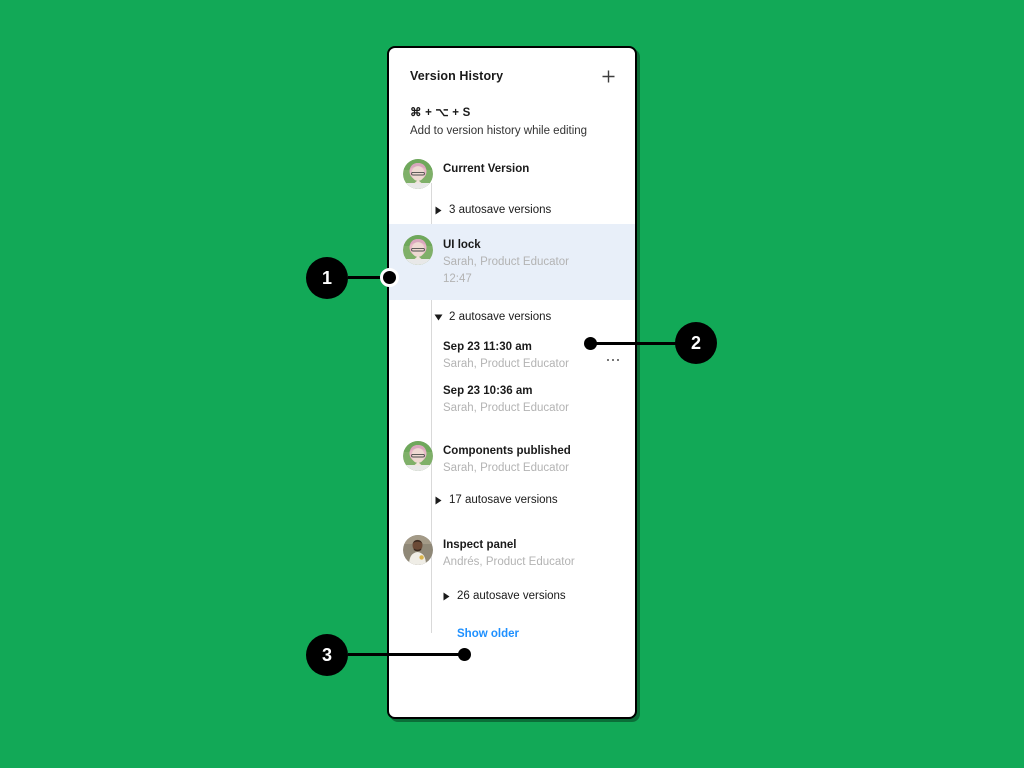 The width and height of the screenshot is (1024, 768). Describe the element at coordinates (533, 552) in the screenshot. I see `version-row-text: Inspect panel Andrés, Product Educator` at that location.